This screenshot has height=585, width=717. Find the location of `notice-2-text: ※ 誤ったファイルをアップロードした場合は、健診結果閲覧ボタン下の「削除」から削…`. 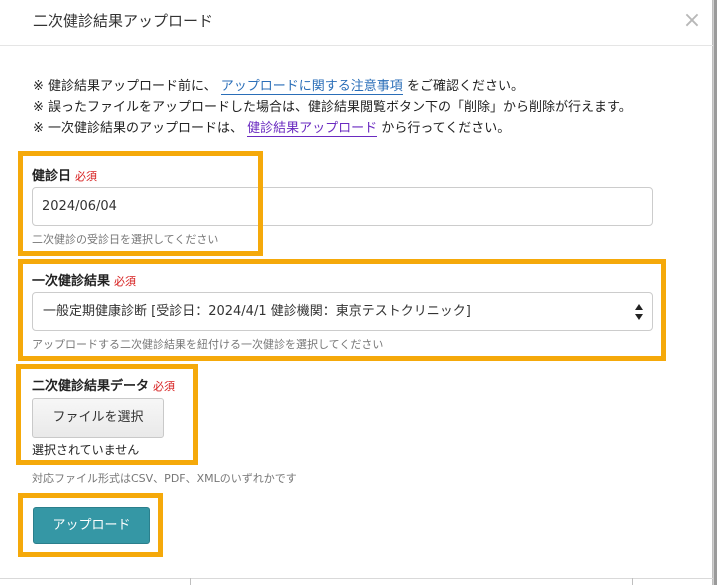

notice-2-text: ※ 誤ったファイルをアップロードした場合は、健診結果閲覧ボタン下の「削除」から削… is located at coordinates (332, 107).